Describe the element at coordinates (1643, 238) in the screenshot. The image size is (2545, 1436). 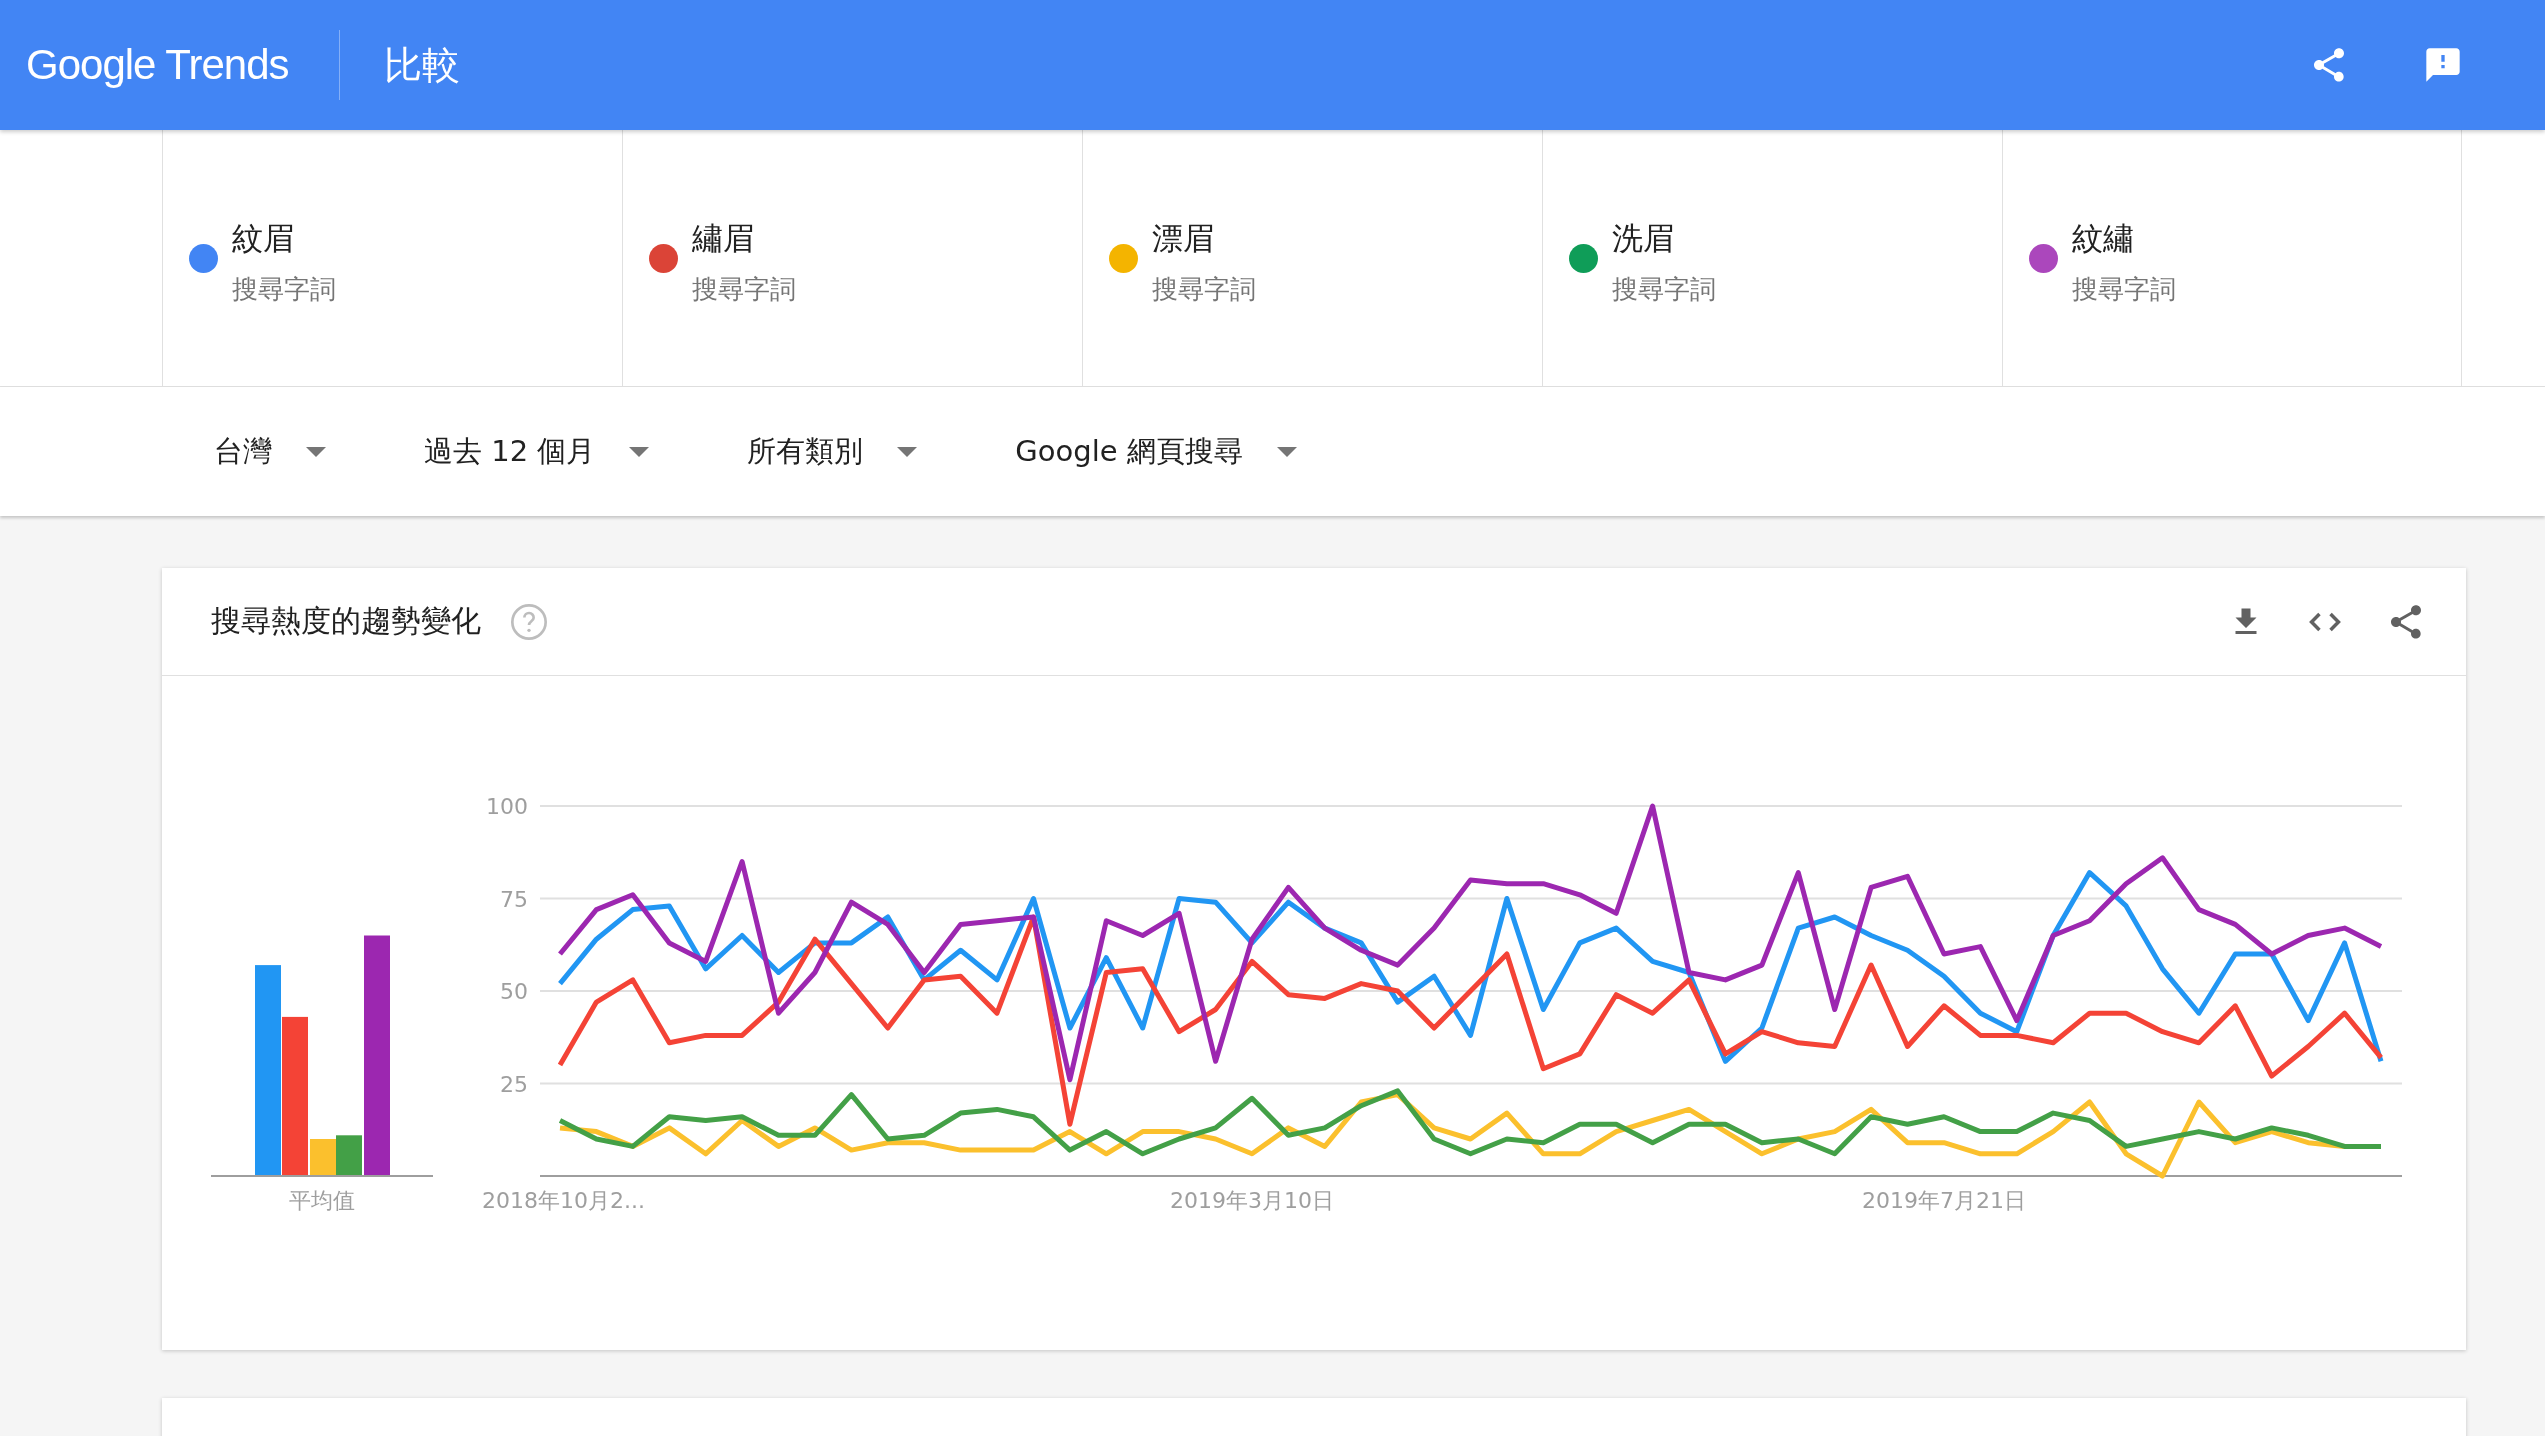
I see `term-name: 洗眉` at that location.